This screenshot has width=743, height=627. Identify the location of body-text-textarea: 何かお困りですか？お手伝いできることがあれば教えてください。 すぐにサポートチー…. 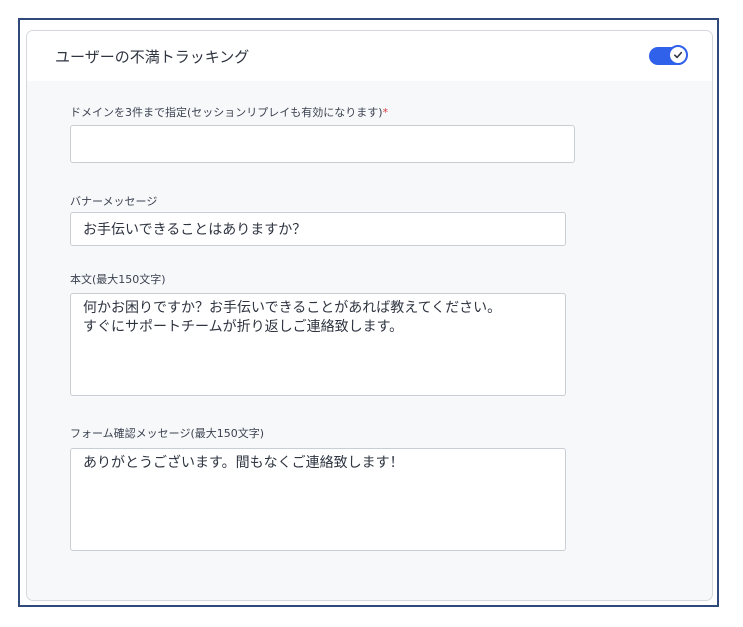
(318, 344).